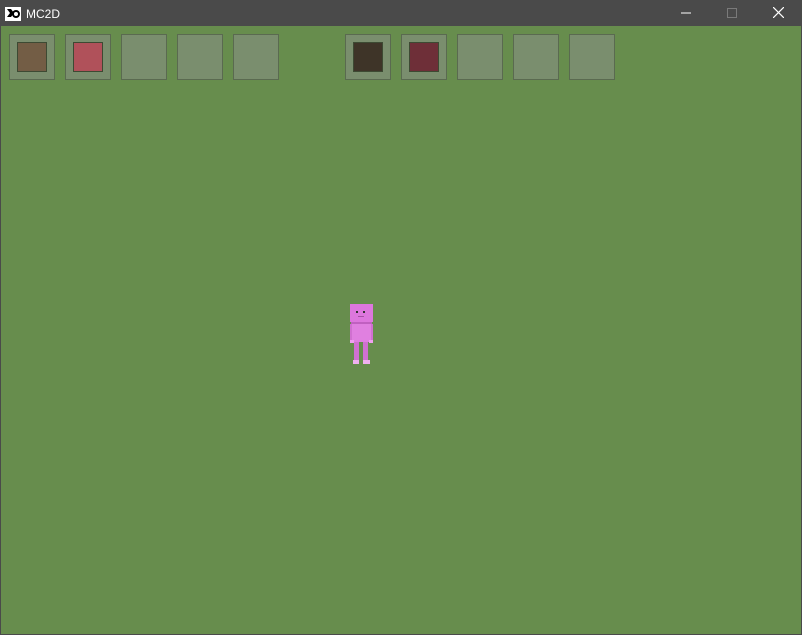  I want to click on maximize-button, so click(732, 13).